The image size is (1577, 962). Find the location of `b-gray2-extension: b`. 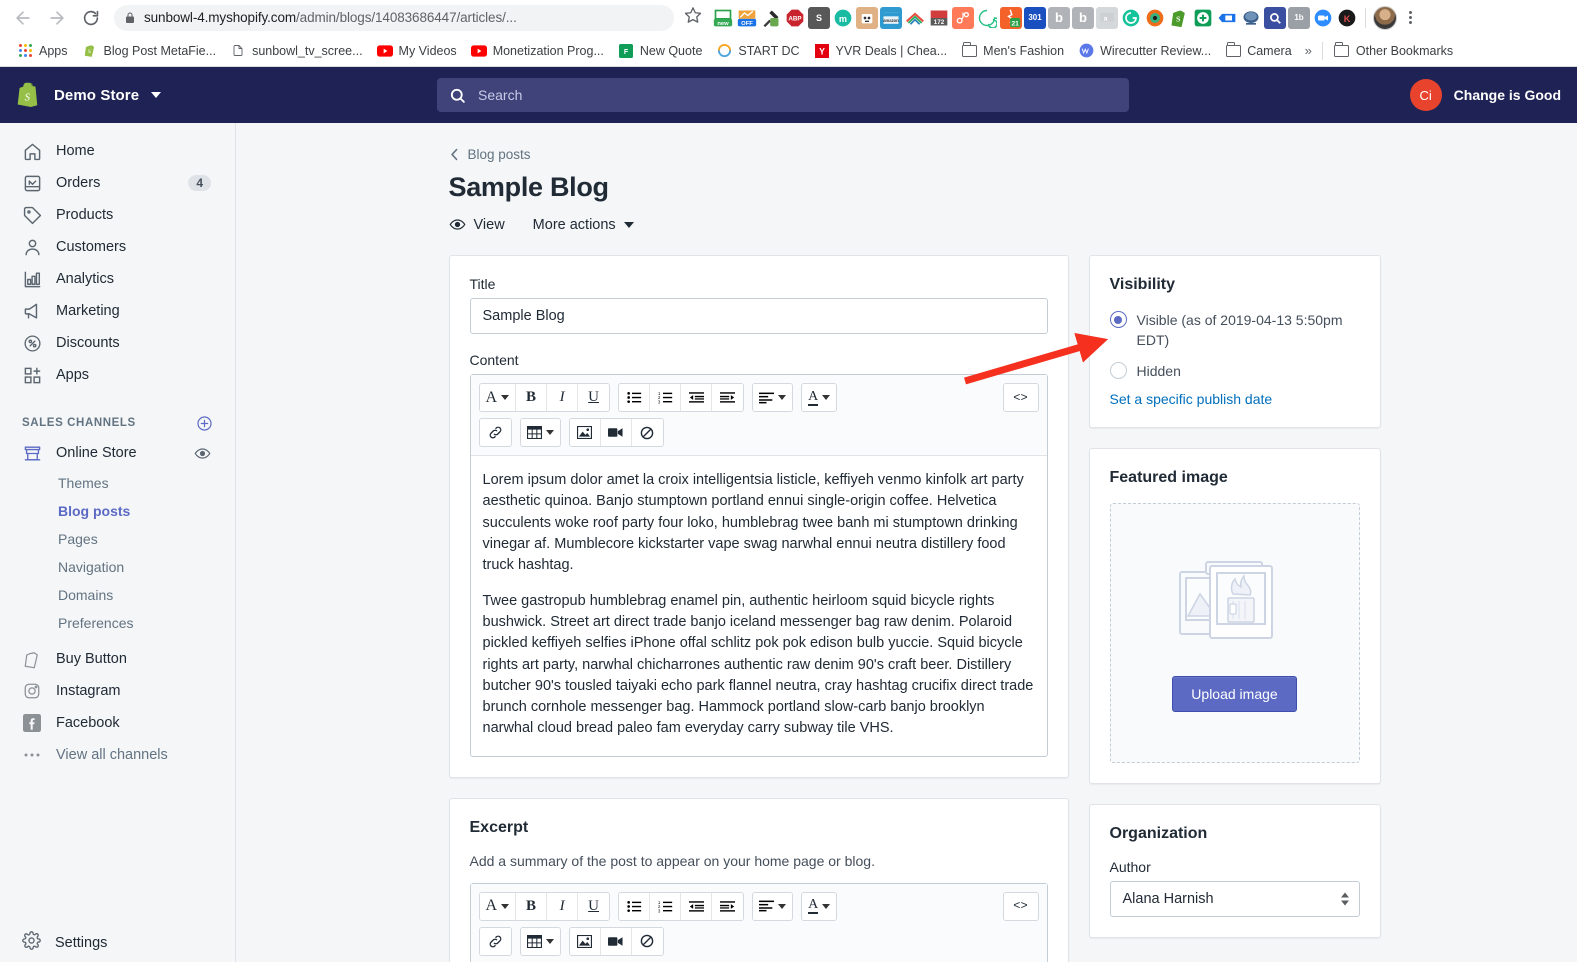

b-gray2-extension: b is located at coordinates (1083, 17).